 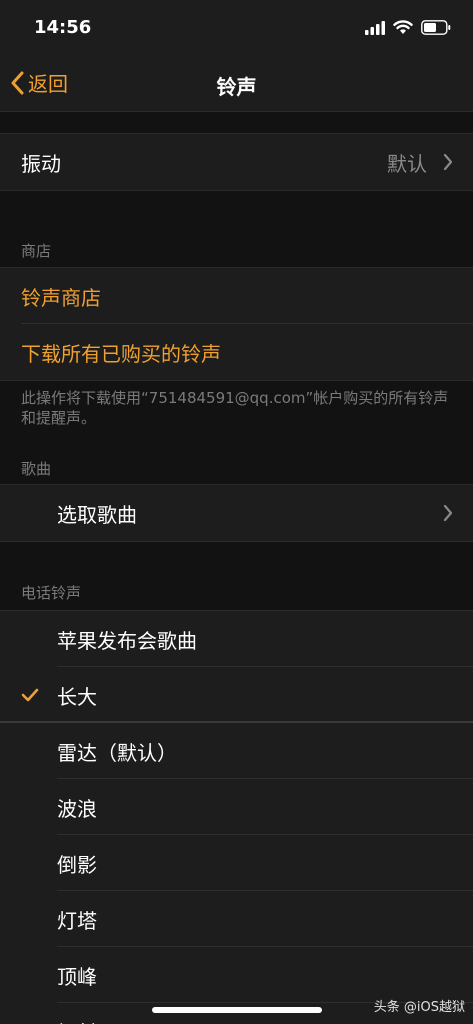 What do you see at coordinates (77, 696) in the screenshot?
I see `ringtone-label: 长大` at bounding box center [77, 696].